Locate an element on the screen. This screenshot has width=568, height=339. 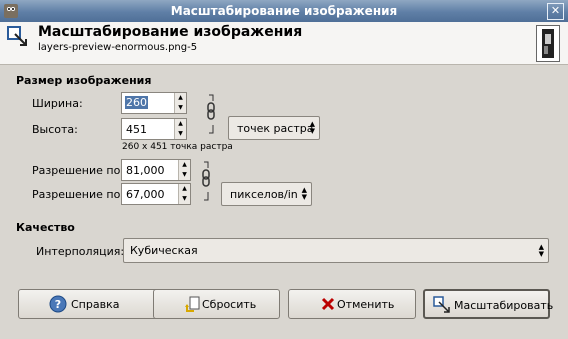
close-icon: ✕ is located at coordinates (555, 10).